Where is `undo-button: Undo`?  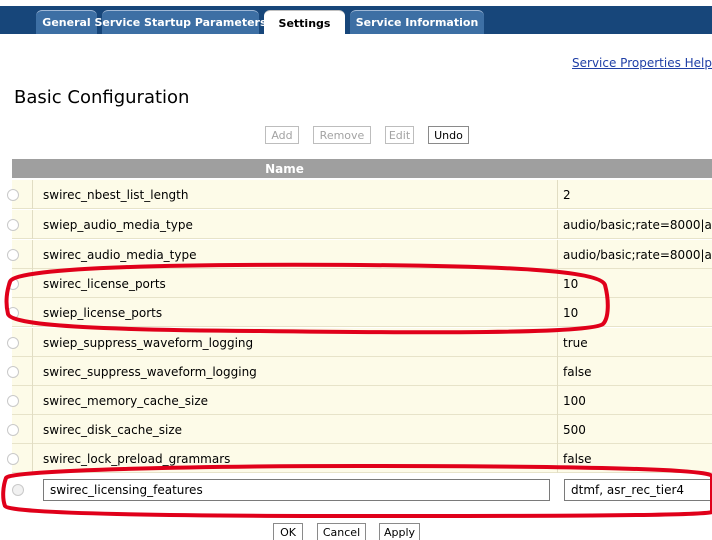
undo-button: Undo is located at coordinates (448, 135).